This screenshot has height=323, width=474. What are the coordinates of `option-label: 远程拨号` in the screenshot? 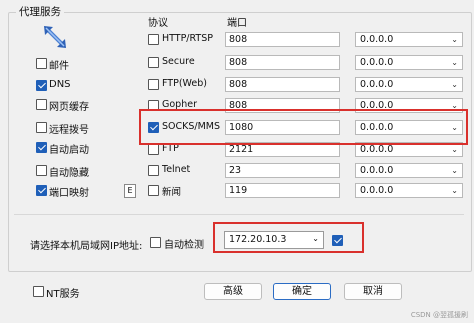 It's located at (69, 130).